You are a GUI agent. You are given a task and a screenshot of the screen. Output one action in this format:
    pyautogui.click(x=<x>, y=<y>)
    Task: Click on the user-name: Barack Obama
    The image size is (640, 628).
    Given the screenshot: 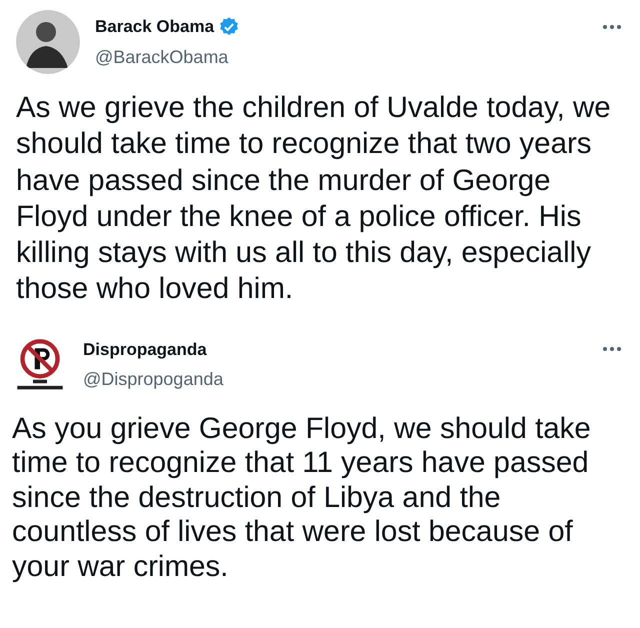 What is the action you would take?
    pyautogui.click(x=154, y=27)
    